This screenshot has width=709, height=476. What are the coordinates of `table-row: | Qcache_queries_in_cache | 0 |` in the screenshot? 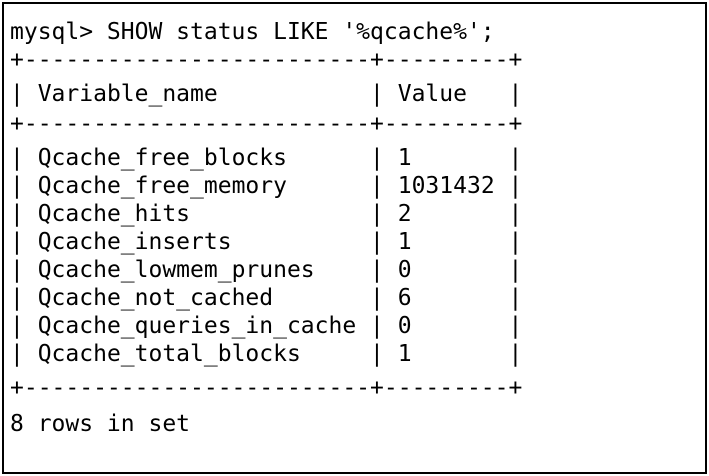 It's located at (266, 326).